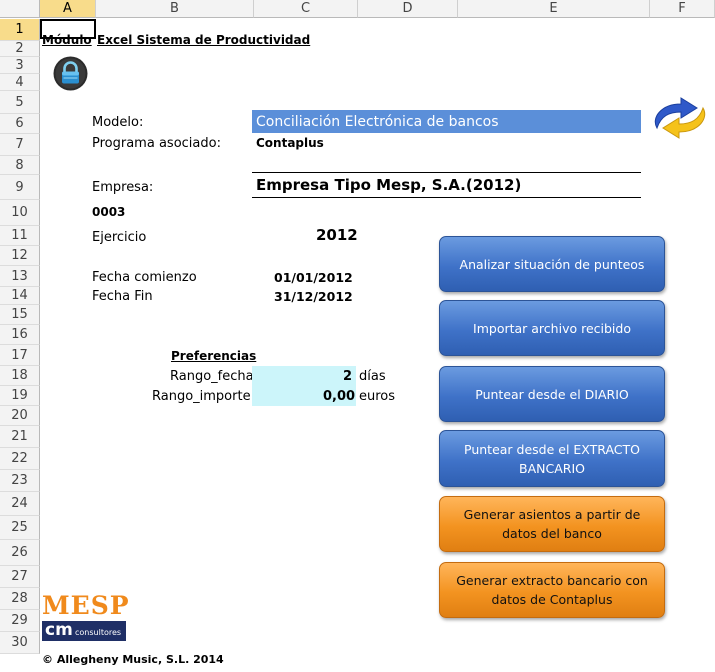 The width and height of the screenshot is (715, 672). Describe the element at coordinates (20, 65) in the screenshot. I see `row-header: 3` at that location.